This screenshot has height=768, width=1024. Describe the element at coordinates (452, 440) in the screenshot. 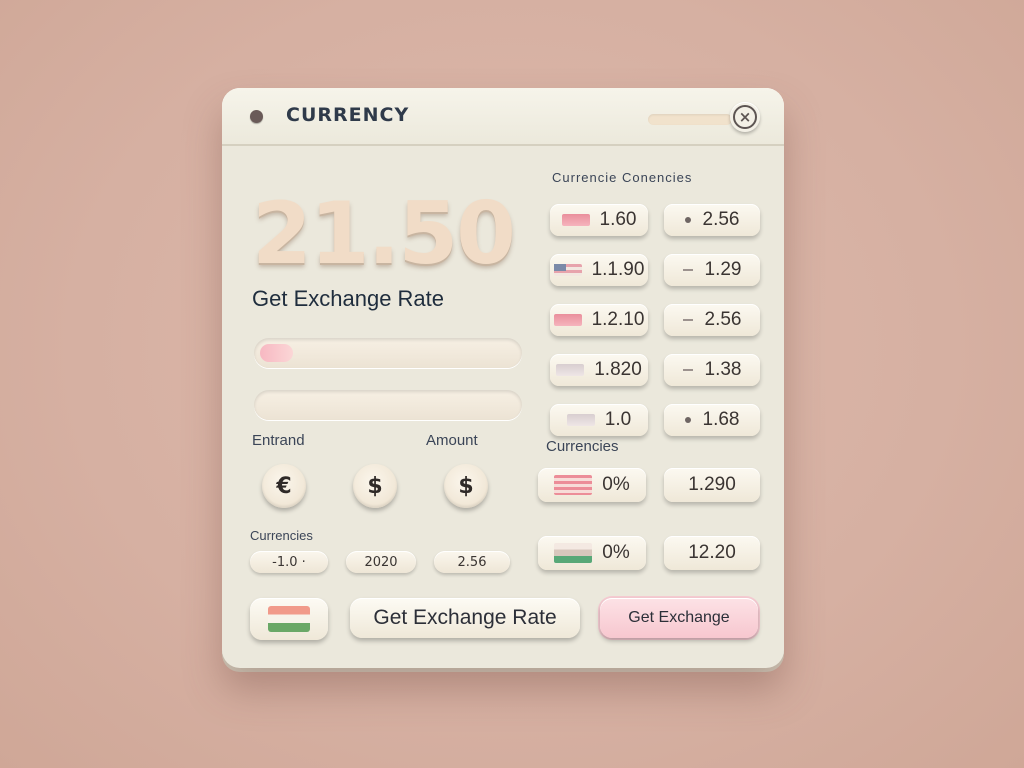

I see `amount-label: Amount` at that location.